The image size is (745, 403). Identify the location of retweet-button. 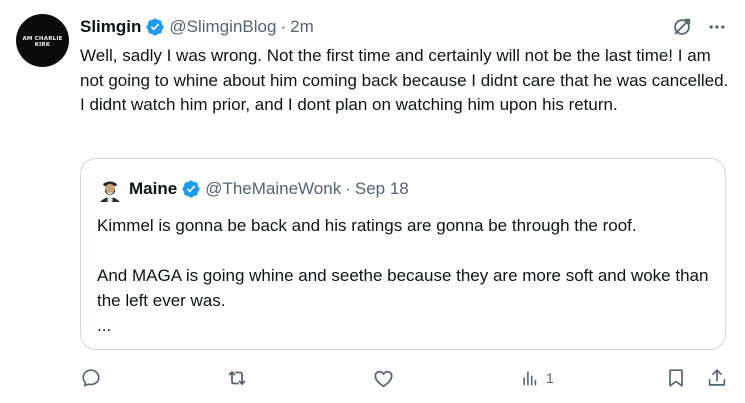
(237, 378).